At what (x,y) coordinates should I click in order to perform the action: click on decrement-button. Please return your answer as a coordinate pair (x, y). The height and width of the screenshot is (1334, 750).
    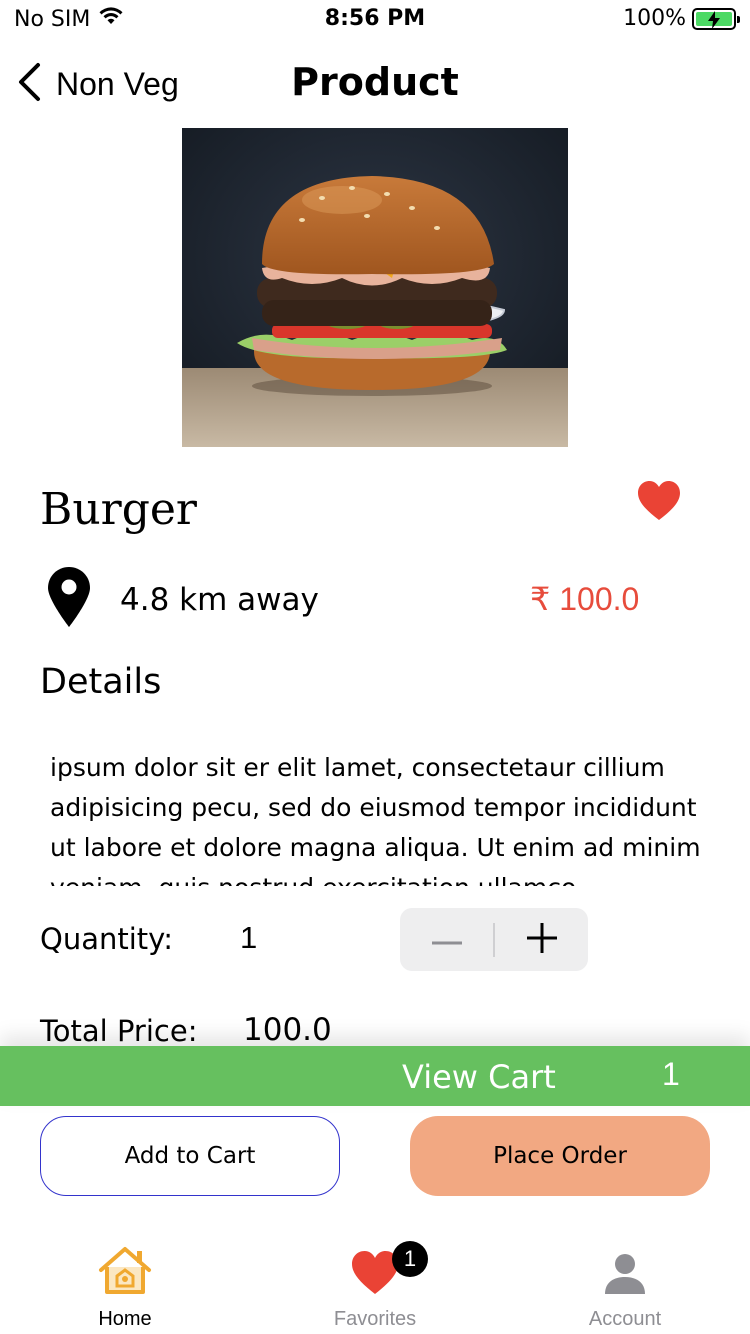
    Looking at the image, I should click on (446, 939).